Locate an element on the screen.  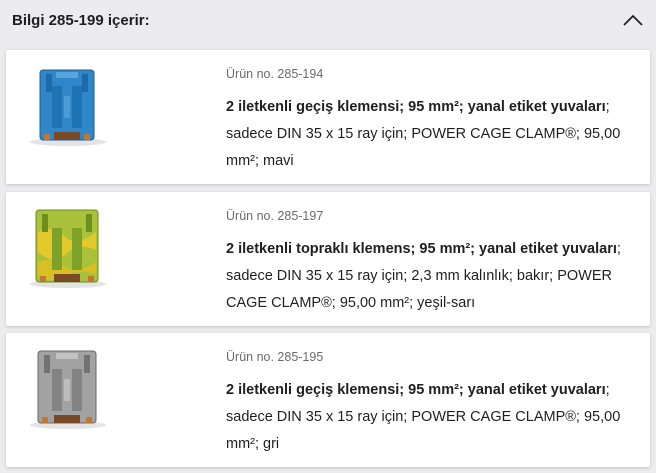
chevron-up-icon is located at coordinates (633, 20).